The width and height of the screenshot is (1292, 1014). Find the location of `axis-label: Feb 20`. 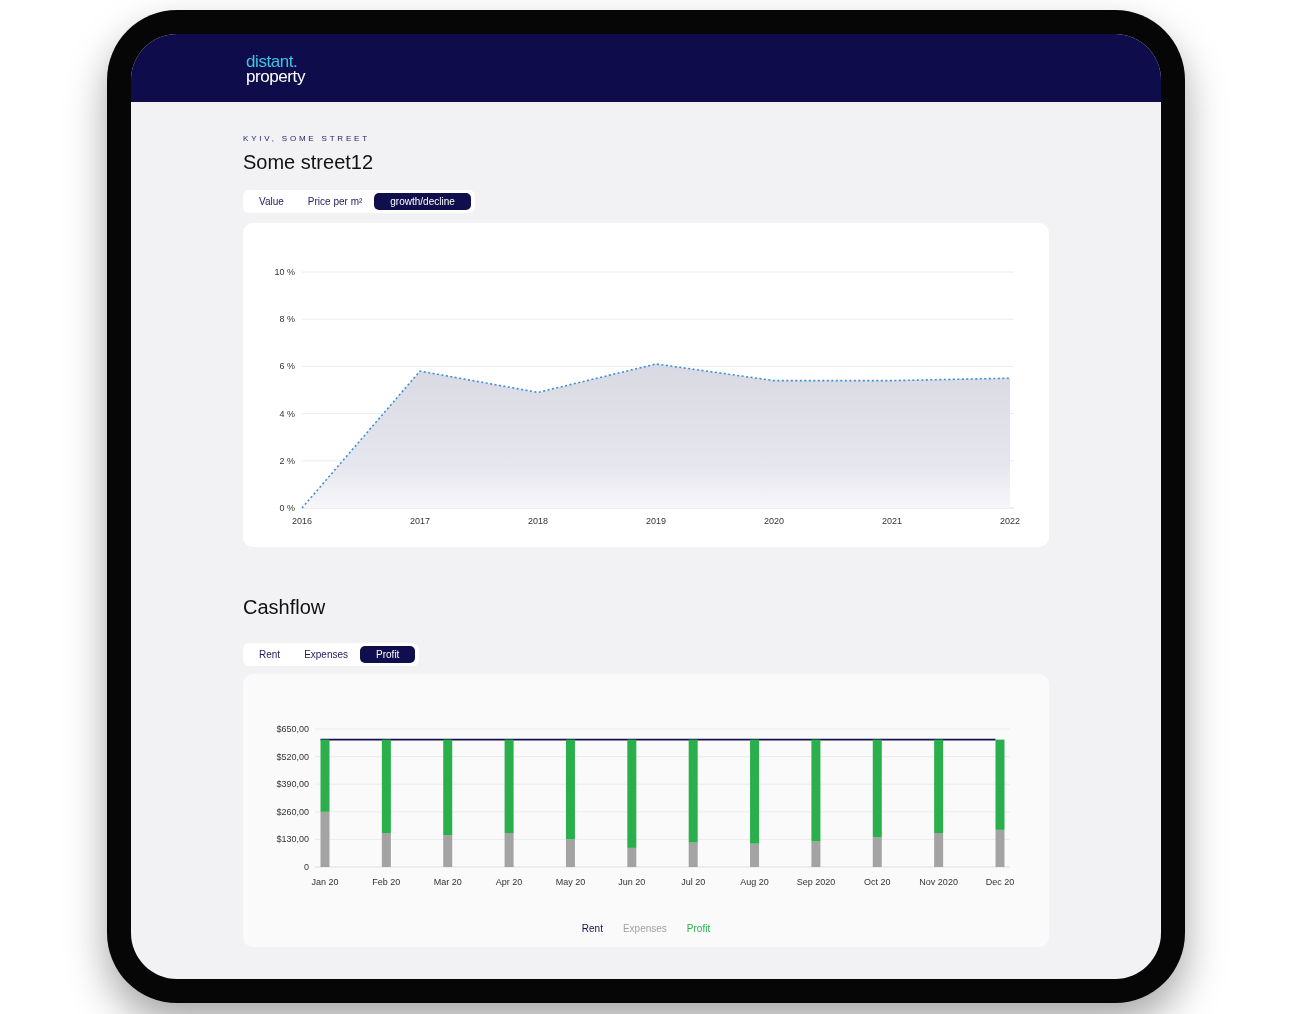

axis-label: Feb 20 is located at coordinates (386, 882).